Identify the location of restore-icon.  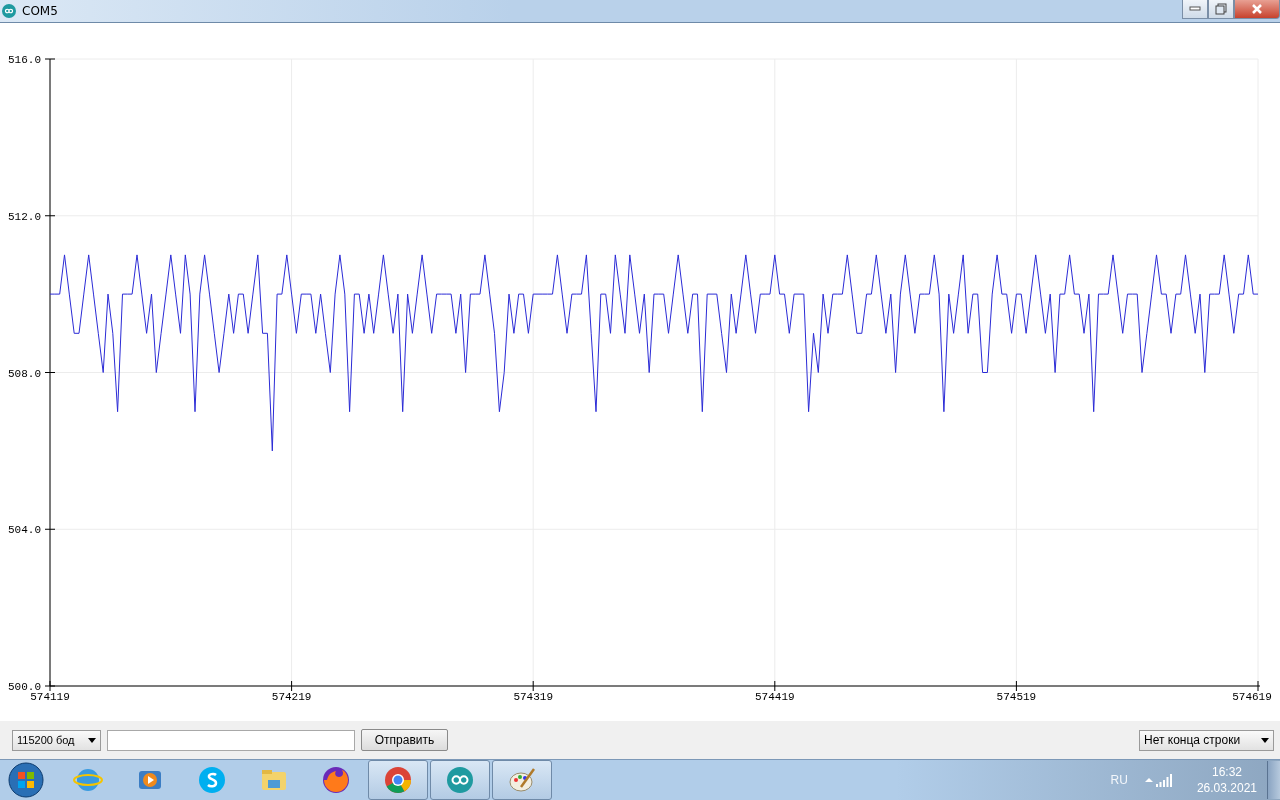
(1221, 9).